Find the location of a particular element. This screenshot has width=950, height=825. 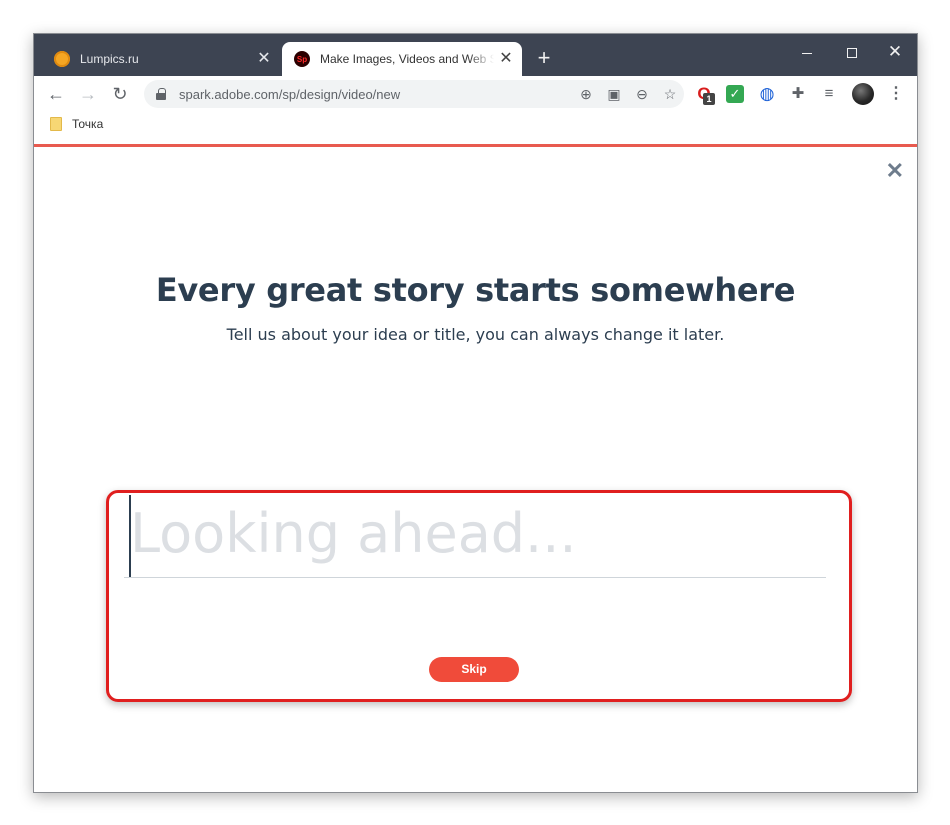

opera-extension-icon: O 1 is located at coordinates (704, 94).